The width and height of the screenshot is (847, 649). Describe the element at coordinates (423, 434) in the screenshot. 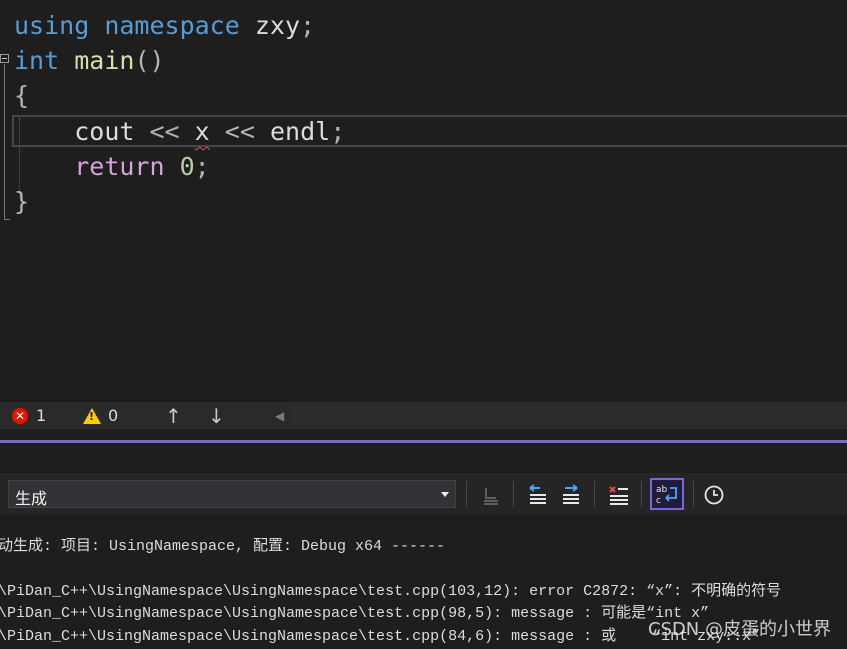

I see `pane-splitter` at that location.